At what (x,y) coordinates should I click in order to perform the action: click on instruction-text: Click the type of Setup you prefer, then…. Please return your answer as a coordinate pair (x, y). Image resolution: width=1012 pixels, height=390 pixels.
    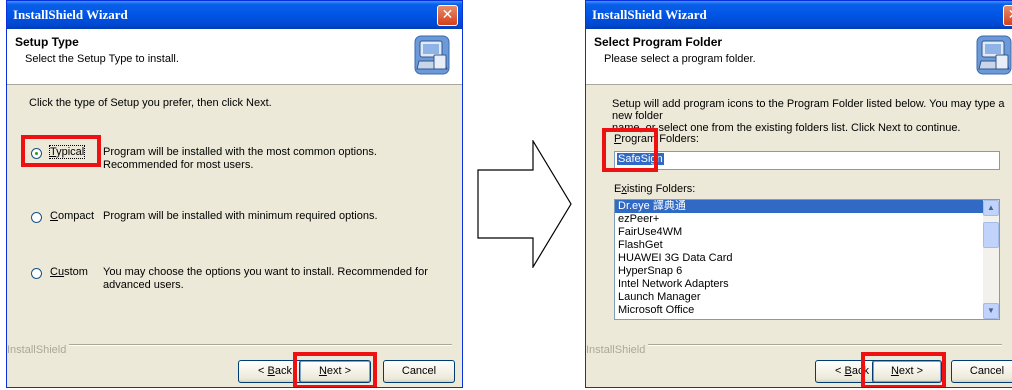
    Looking at the image, I should click on (150, 103).